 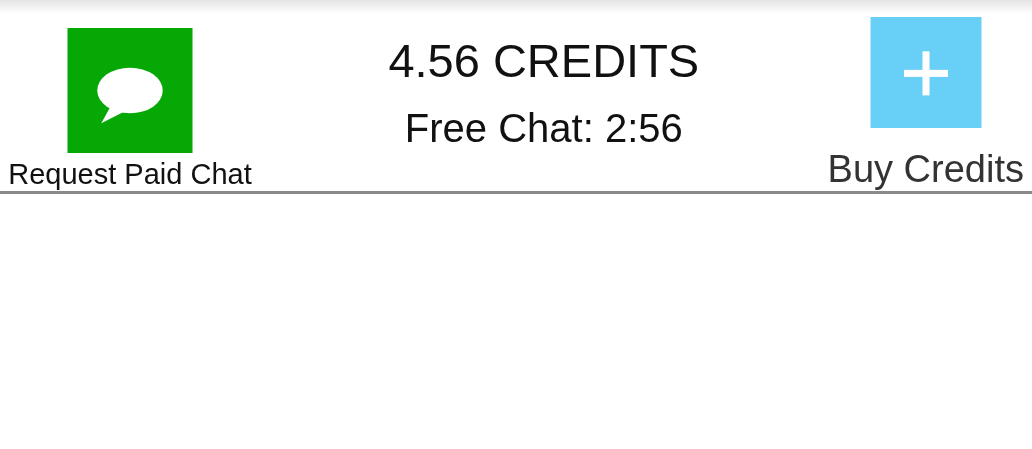 What do you see at coordinates (925, 95) in the screenshot?
I see `buy-credits-button: Buy Credits` at bounding box center [925, 95].